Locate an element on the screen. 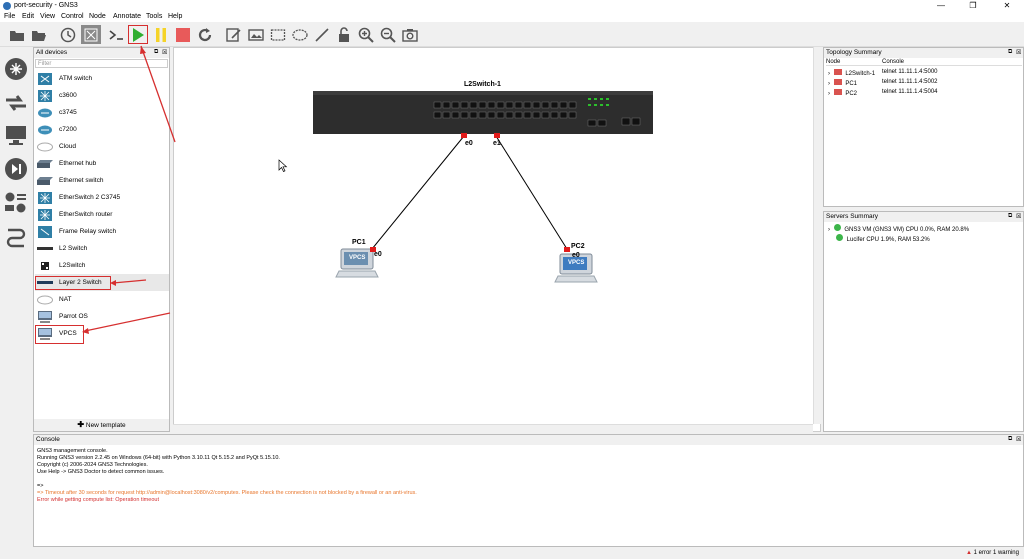  console-line: => is located at coordinates (40, 486).